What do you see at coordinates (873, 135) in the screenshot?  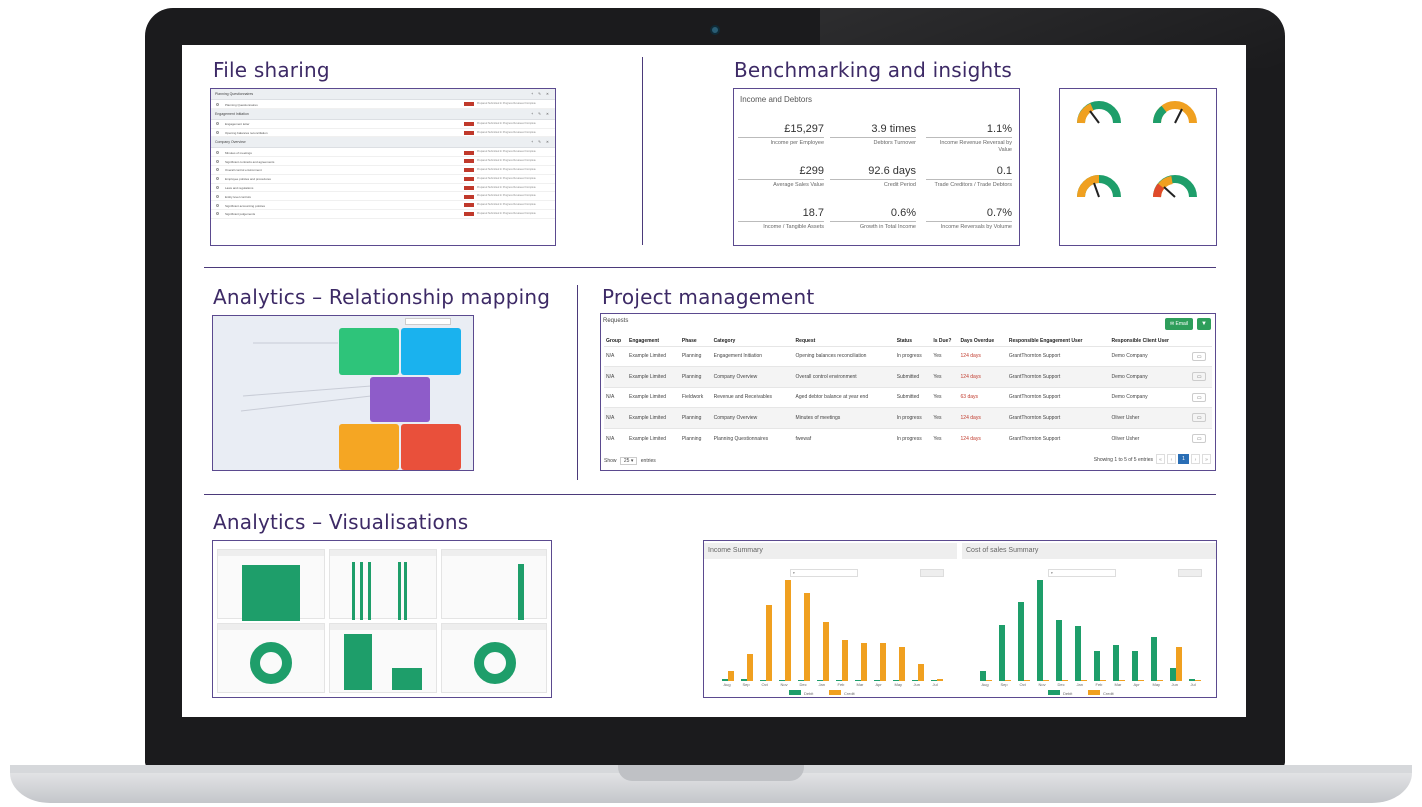 I see `kpi-debtors-turnover: 3.9 times Debtors Turnover` at bounding box center [873, 135].